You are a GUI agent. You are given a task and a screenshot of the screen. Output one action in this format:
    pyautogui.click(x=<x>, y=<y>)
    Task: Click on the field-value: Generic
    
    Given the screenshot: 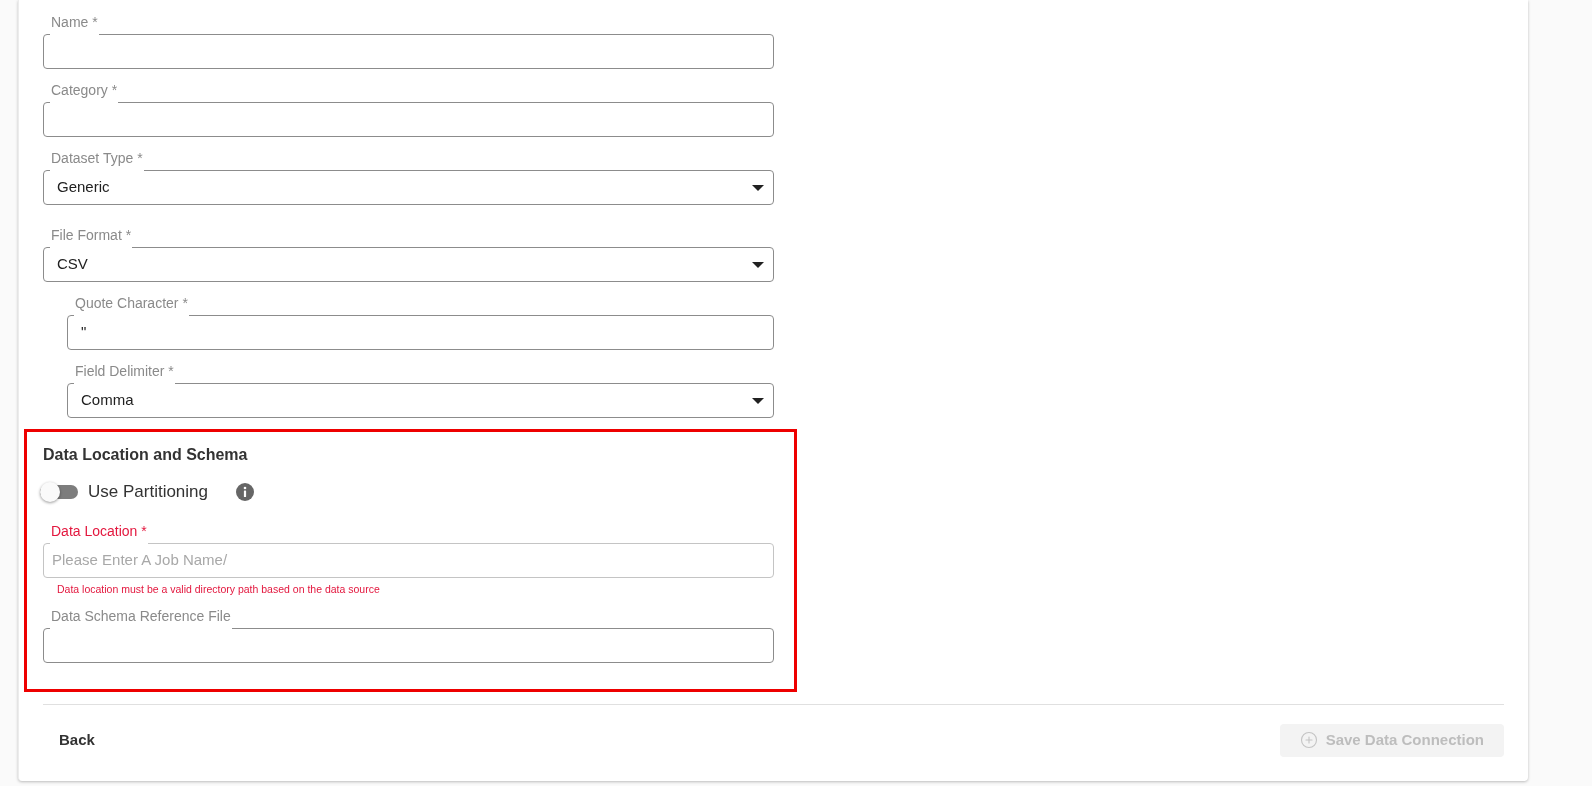 What is the action you would take?
    pyautogui.click(x=83, y=187)
    